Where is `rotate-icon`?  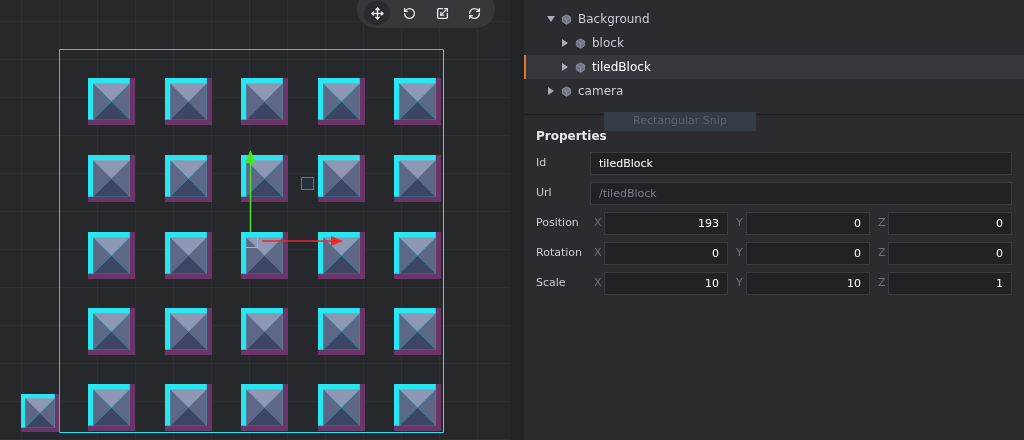
rotate-icon is located at coordinates (410, 13).